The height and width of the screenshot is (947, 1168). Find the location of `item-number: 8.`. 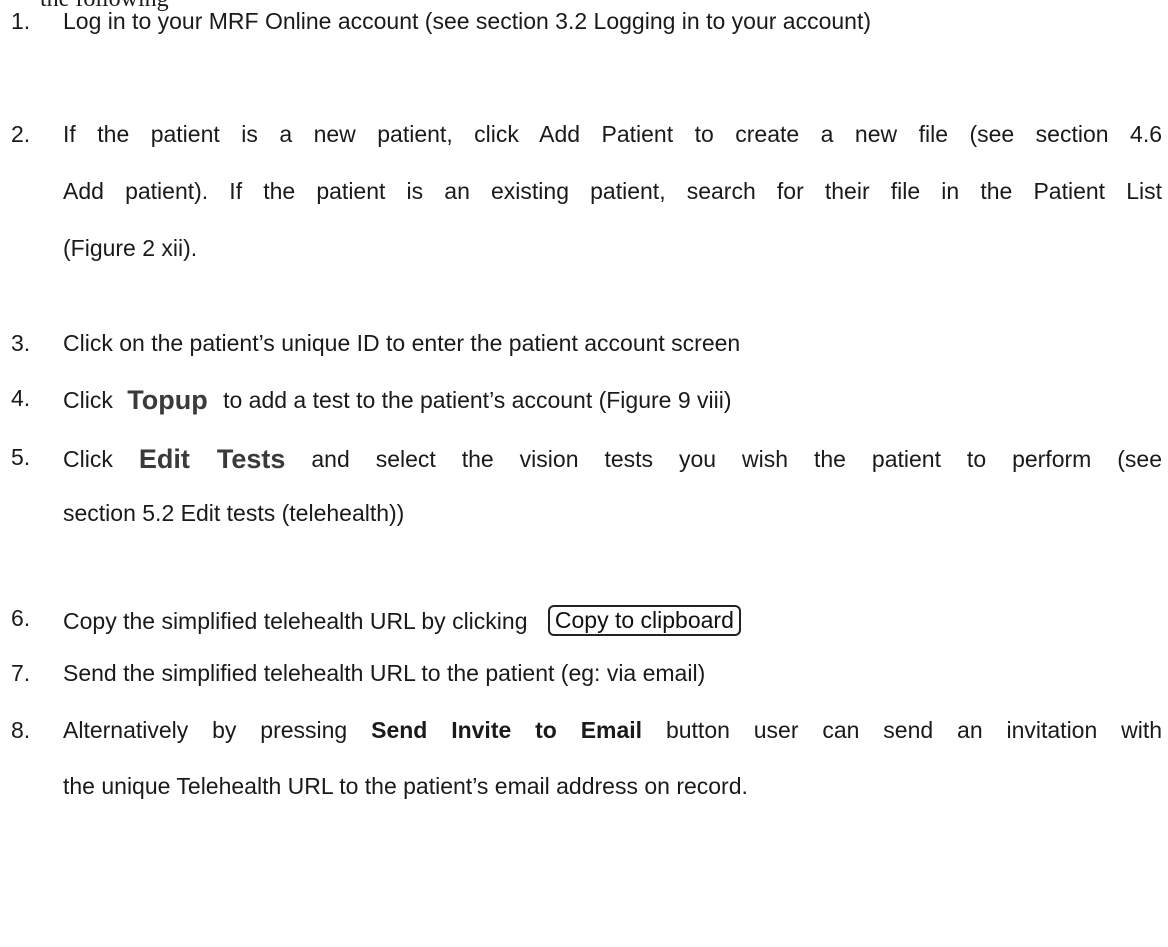

item-number: 8. is located at coordinates (21, 730).